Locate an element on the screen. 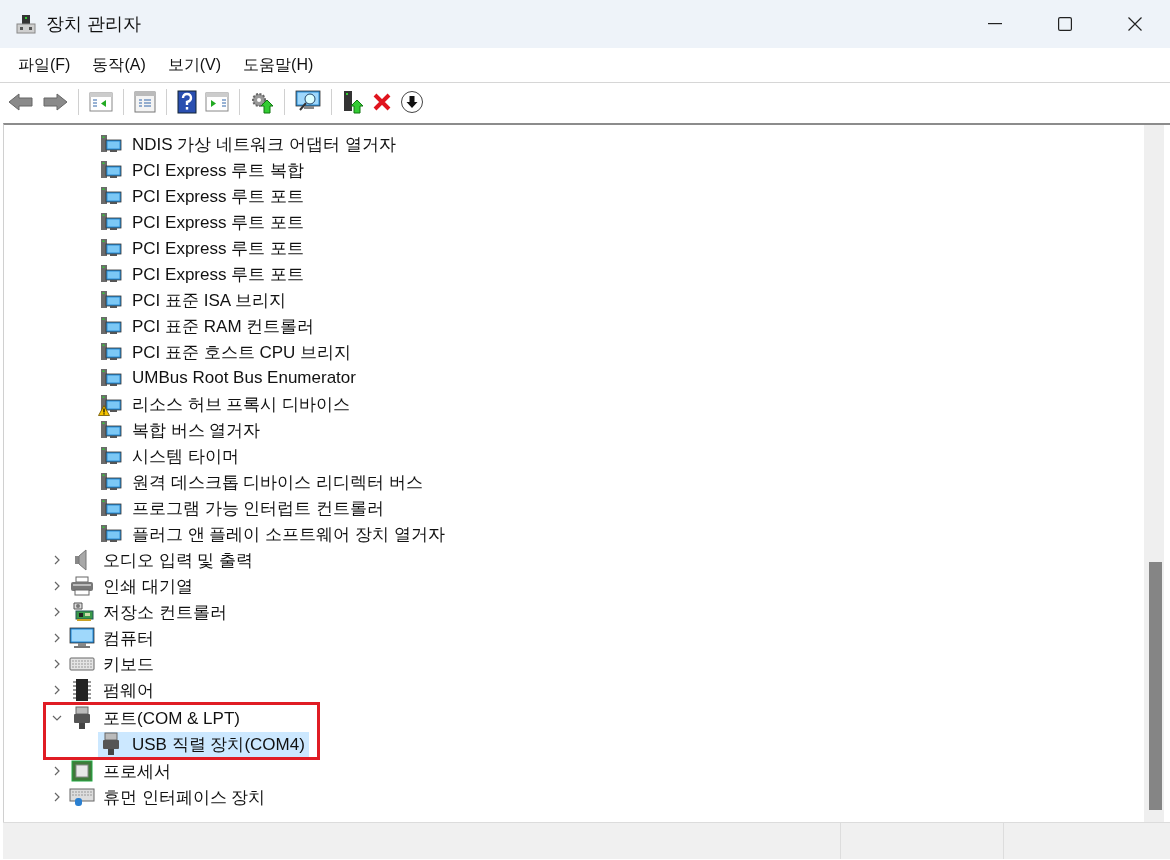 The width and height of the screenshot is (1170, 860). tree-item: PCI Express 루트 복합 is located at coordinates (203, 170).